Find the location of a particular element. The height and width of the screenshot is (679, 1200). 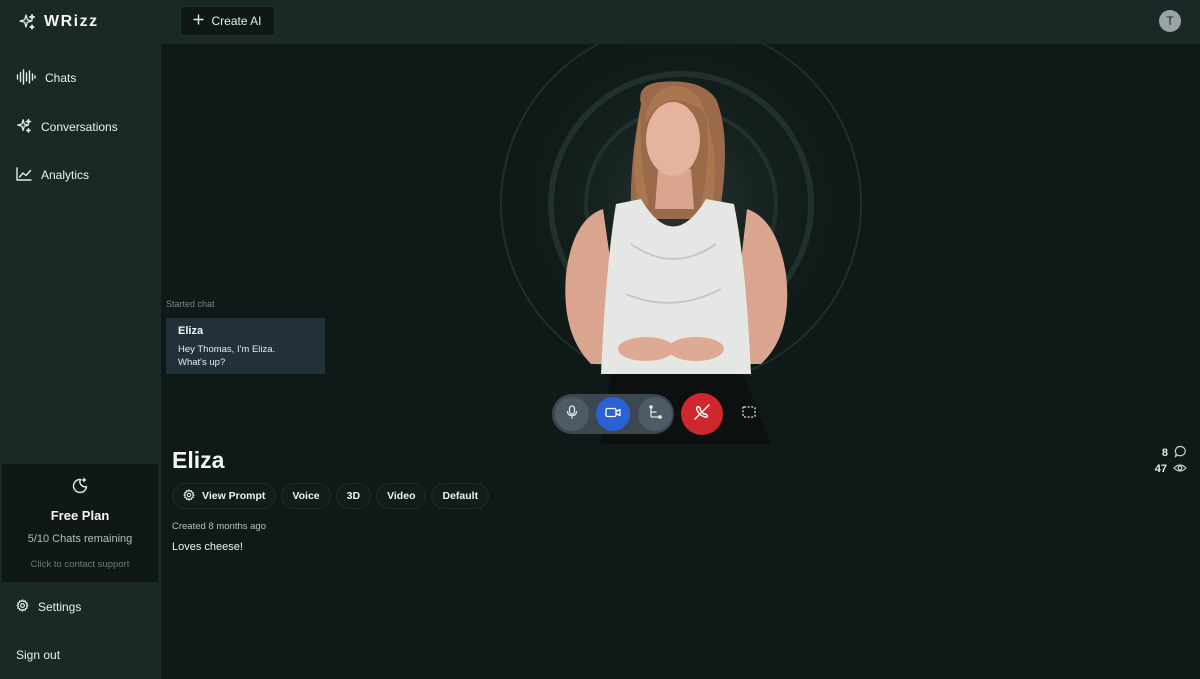

create-ai-button: Create AI is located at coordinates (227, 21).